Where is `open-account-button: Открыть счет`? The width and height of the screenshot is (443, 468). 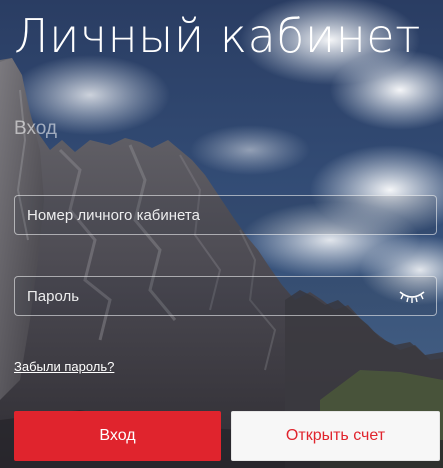
open-account-button: Открыть счет is located at coordinates (335, 436).